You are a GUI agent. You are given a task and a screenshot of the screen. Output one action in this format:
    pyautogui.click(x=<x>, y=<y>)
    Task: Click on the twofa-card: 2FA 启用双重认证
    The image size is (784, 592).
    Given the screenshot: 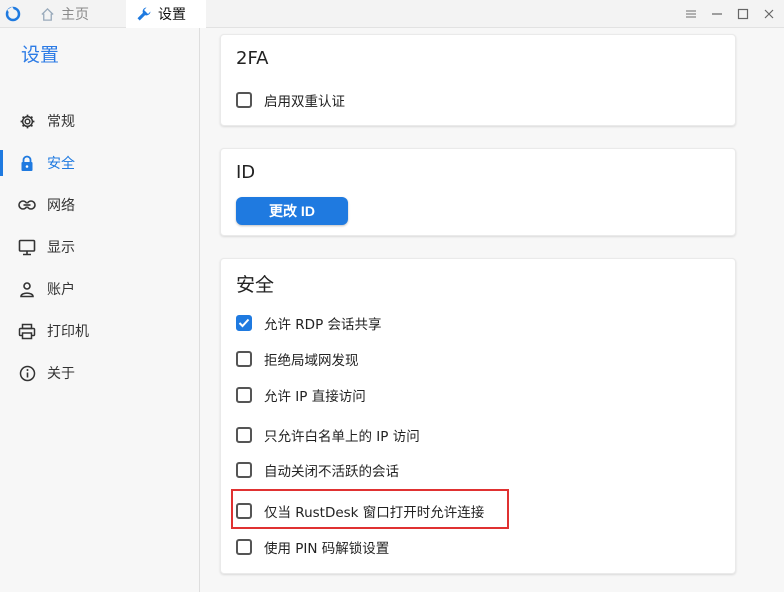 What is the action you would take?
    pyautogui.click(x=478, y=80)
    